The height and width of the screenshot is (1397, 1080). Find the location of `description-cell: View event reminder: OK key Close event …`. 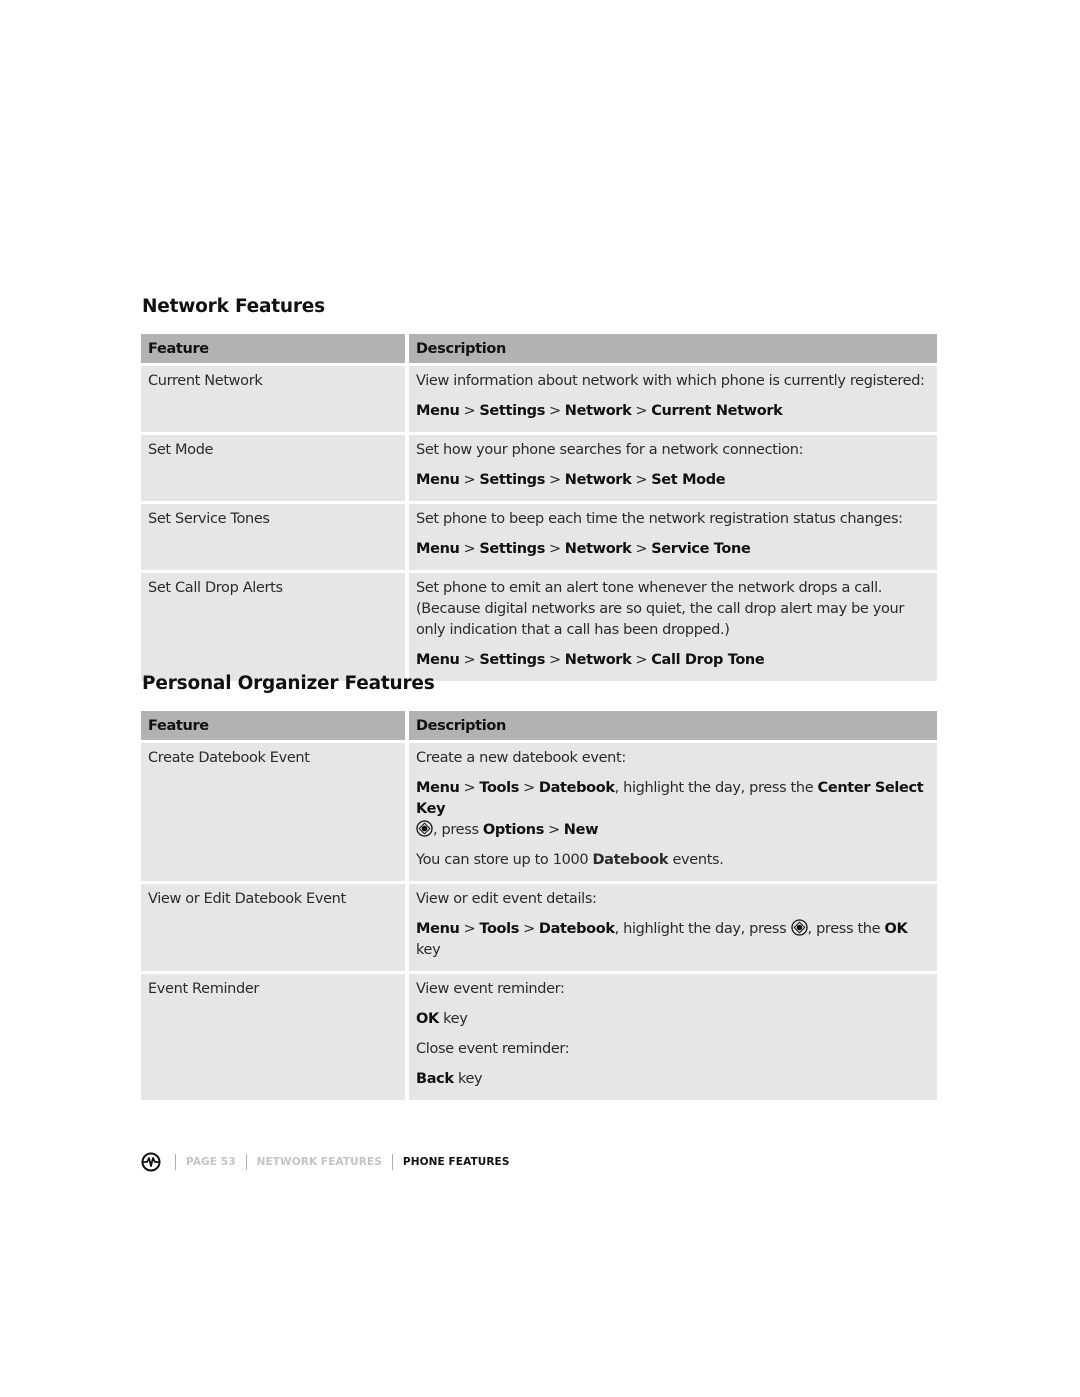

description-cell: View event reminder: OK key Close event … is located at coordinates (673, 1037).